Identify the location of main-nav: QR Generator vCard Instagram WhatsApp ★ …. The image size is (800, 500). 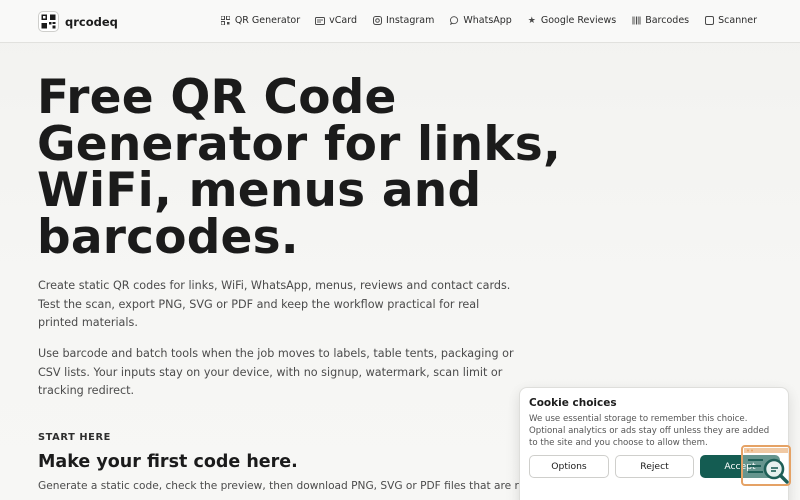
(489, 20).